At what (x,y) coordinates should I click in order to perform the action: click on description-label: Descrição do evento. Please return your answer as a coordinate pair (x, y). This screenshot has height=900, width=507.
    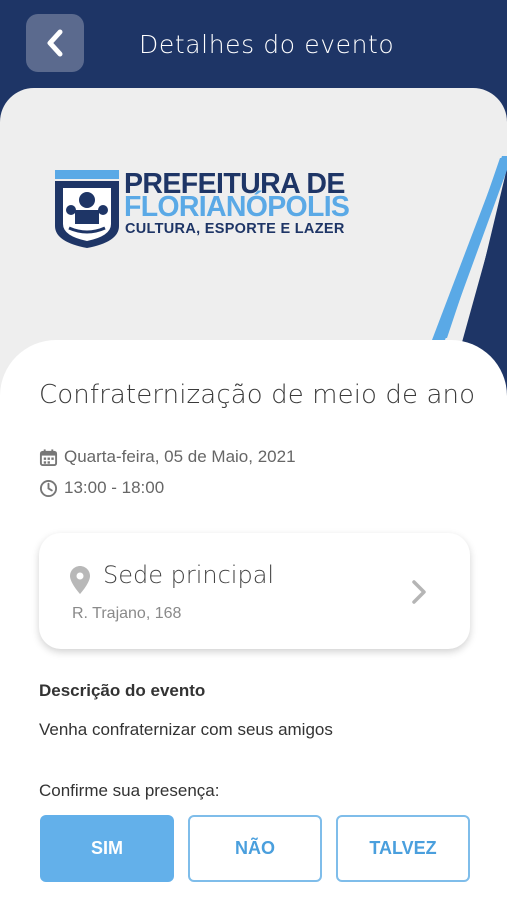
    Looking at the image, I should click on (122, 690).